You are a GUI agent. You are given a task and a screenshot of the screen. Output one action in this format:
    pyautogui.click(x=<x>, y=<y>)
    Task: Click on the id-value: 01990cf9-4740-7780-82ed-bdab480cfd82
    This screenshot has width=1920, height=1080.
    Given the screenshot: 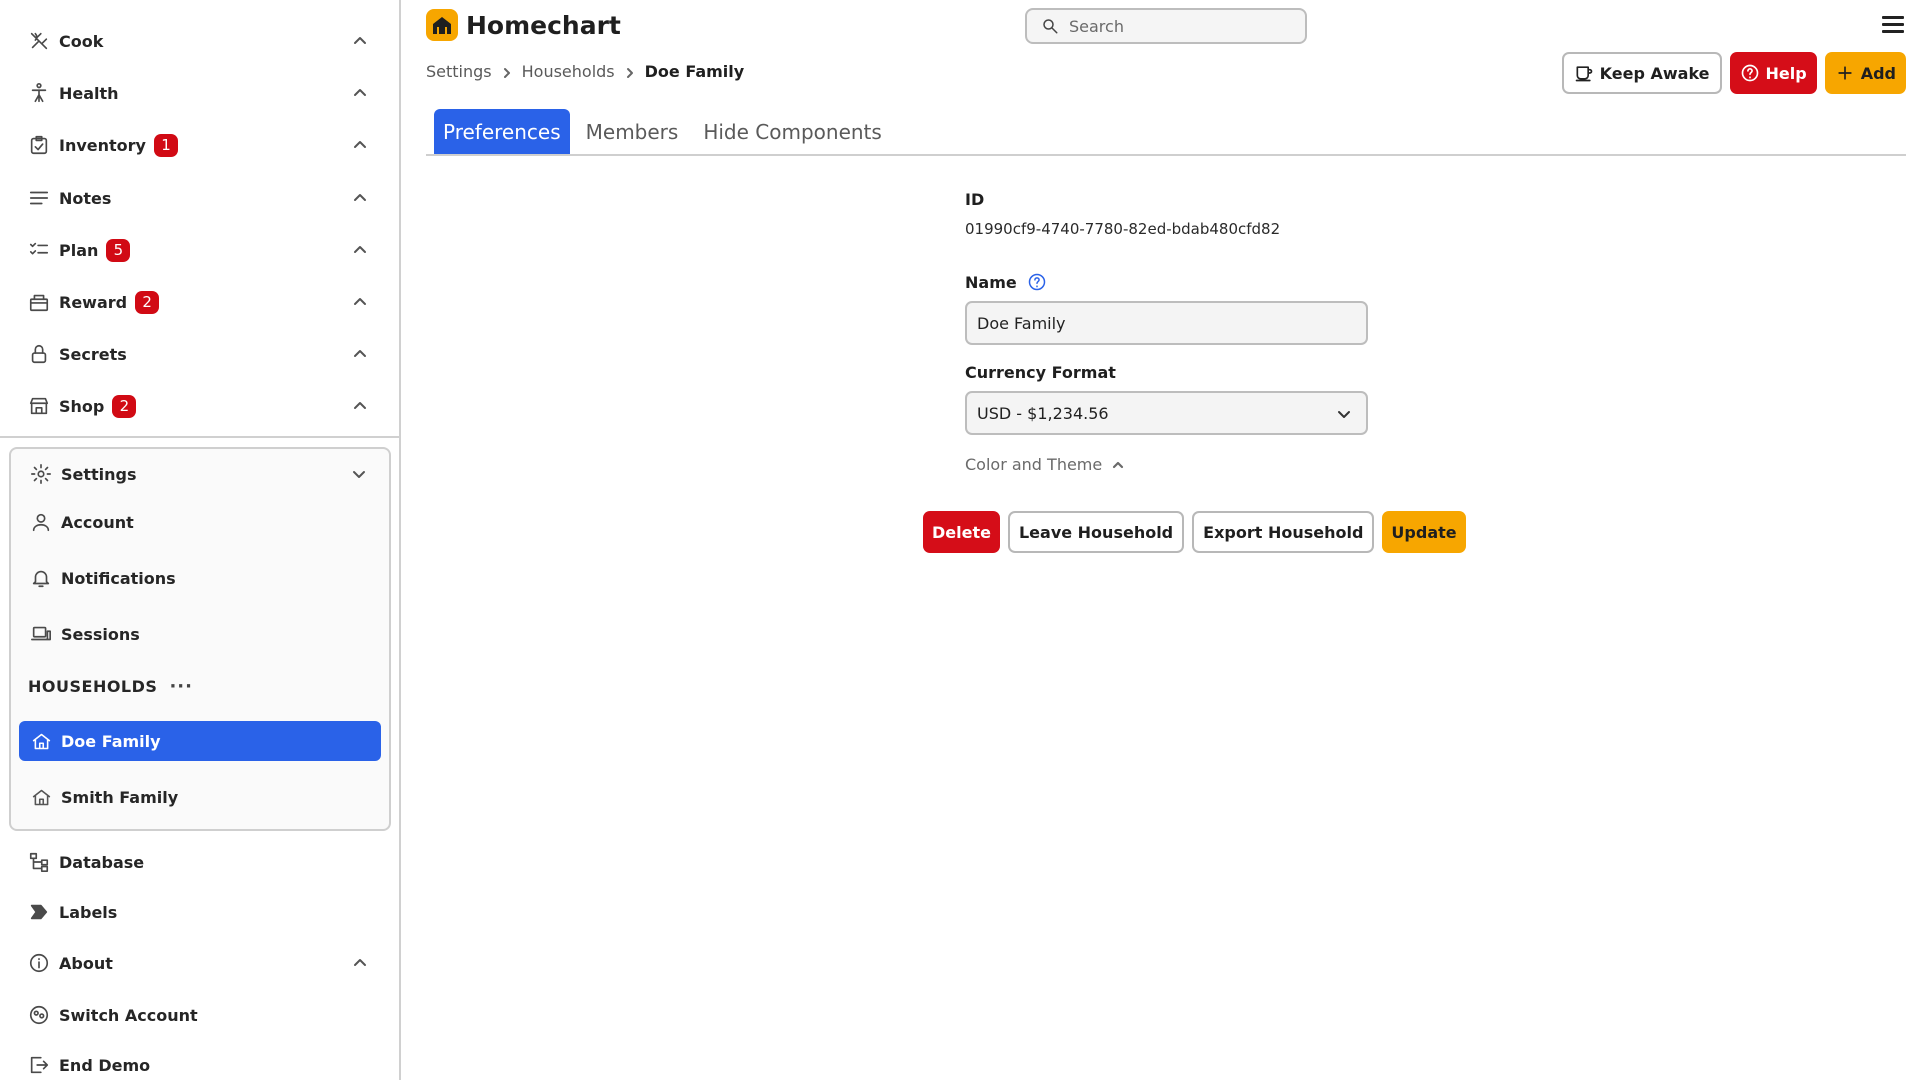 What is the action you would take?
    pyautogui.click(x=1123, y=229)
    